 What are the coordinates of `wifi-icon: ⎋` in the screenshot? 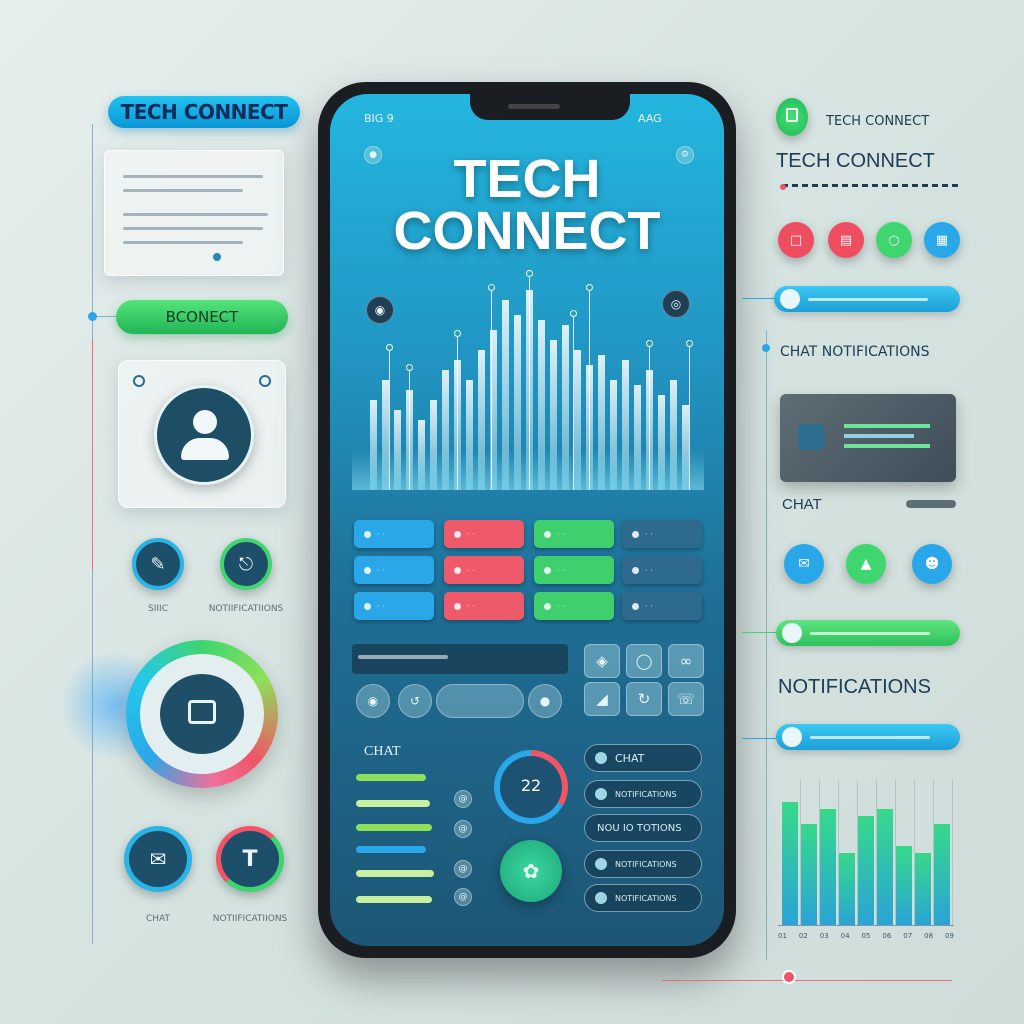 It's located at (246, 564).